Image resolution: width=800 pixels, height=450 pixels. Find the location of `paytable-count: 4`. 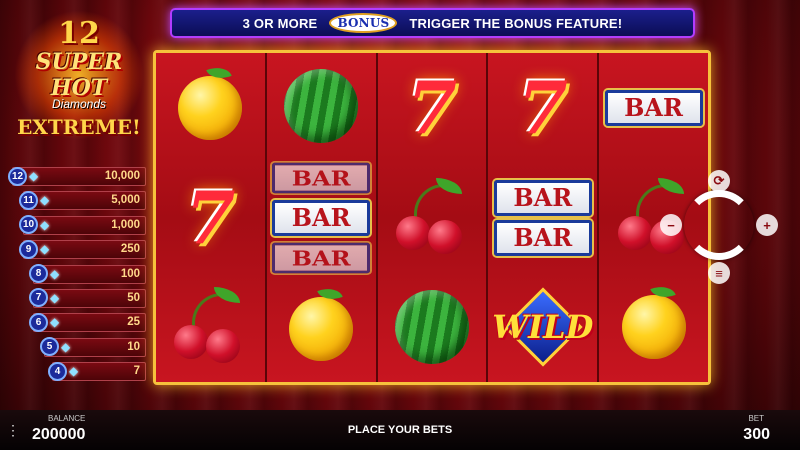

paytable-count: 4 is located at coordinates (57, 371).